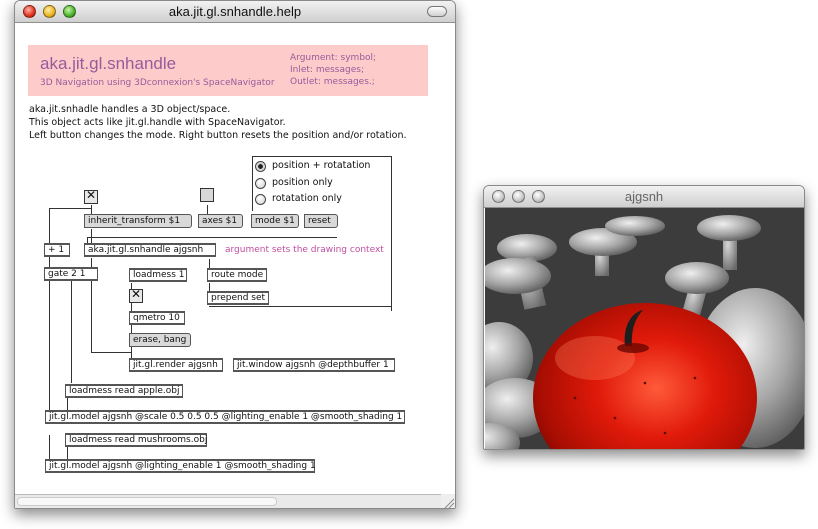 The width and height of the screenshot is (818, 529). I want to click on help-window-titlebar: aka.jit.gl.snhandle.help, so click(235, 12).